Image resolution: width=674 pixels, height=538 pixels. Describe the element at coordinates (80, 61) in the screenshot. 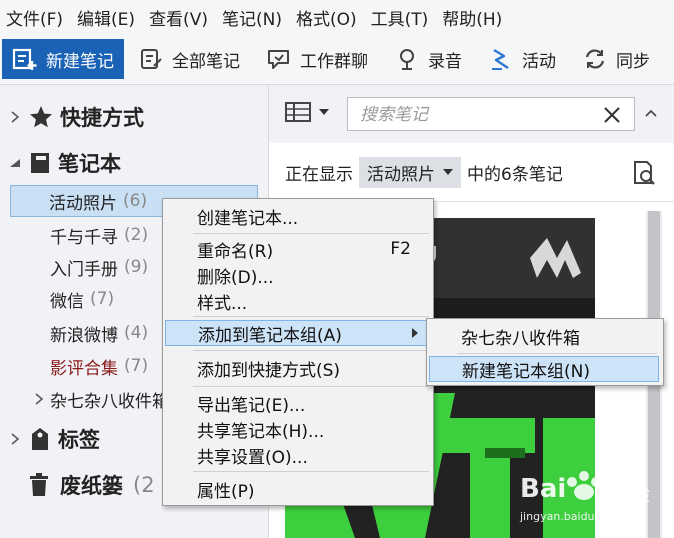

I see `new-note-label: 新建笔记` at that location.